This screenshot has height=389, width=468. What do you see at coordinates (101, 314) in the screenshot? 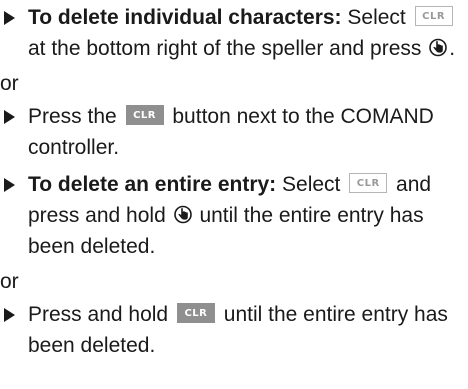
I see `step-text: Press and hold` at bounding box center [101, 314].